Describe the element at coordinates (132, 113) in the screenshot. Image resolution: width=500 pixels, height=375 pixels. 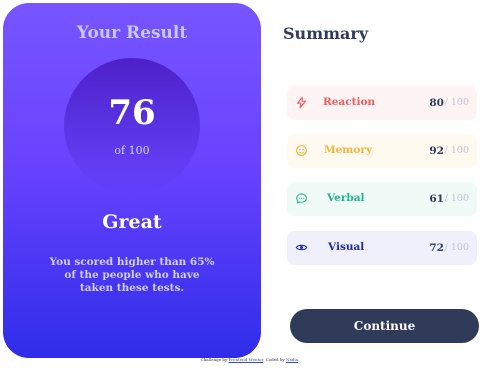
I see `score-value: 76` at that location.